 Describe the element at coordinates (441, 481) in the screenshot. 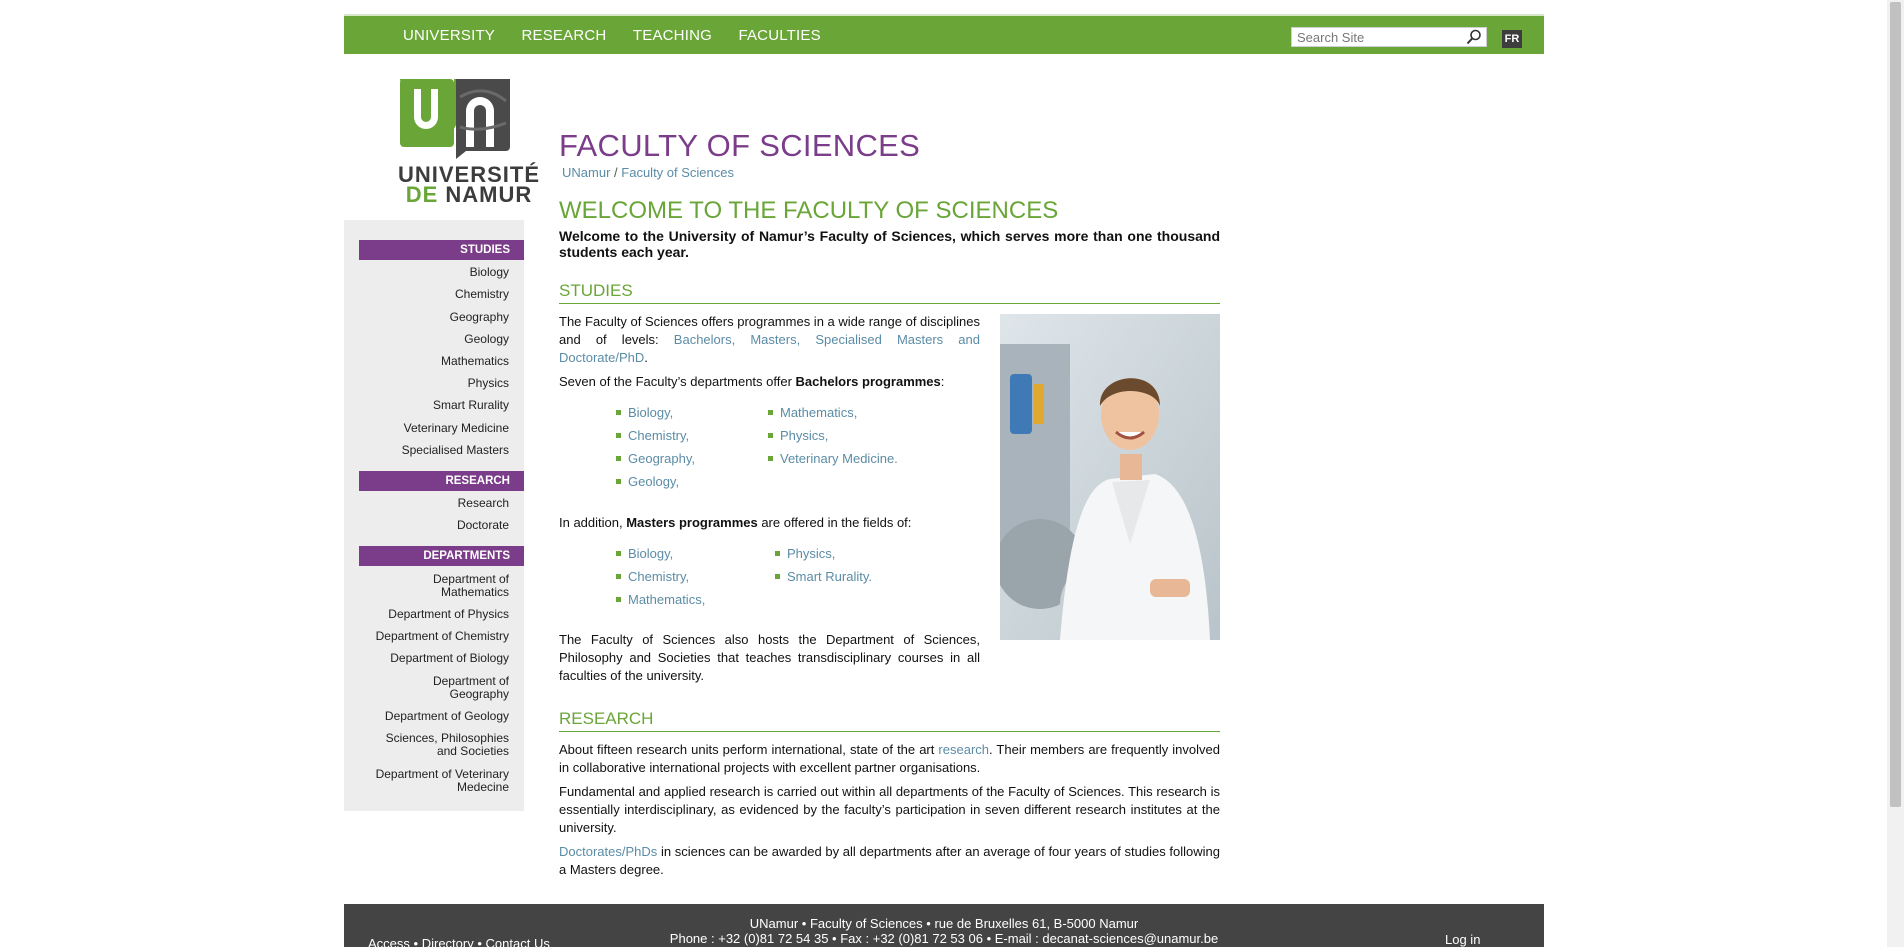

I see `sidebar-heading-research: RESEARCH` at that location.